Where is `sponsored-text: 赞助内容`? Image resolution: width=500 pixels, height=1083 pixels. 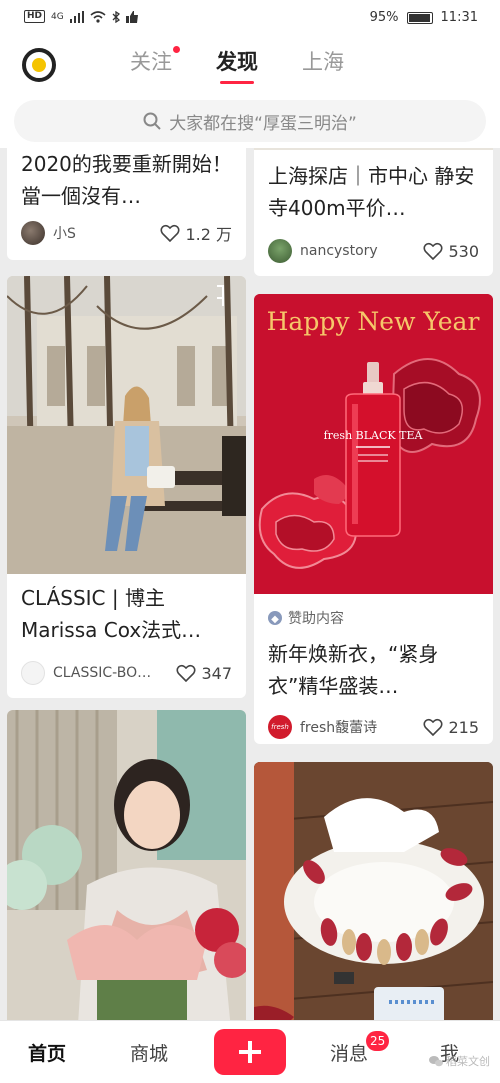
sponsored-text: 赞助内容 is located at coordinates (316, 619).